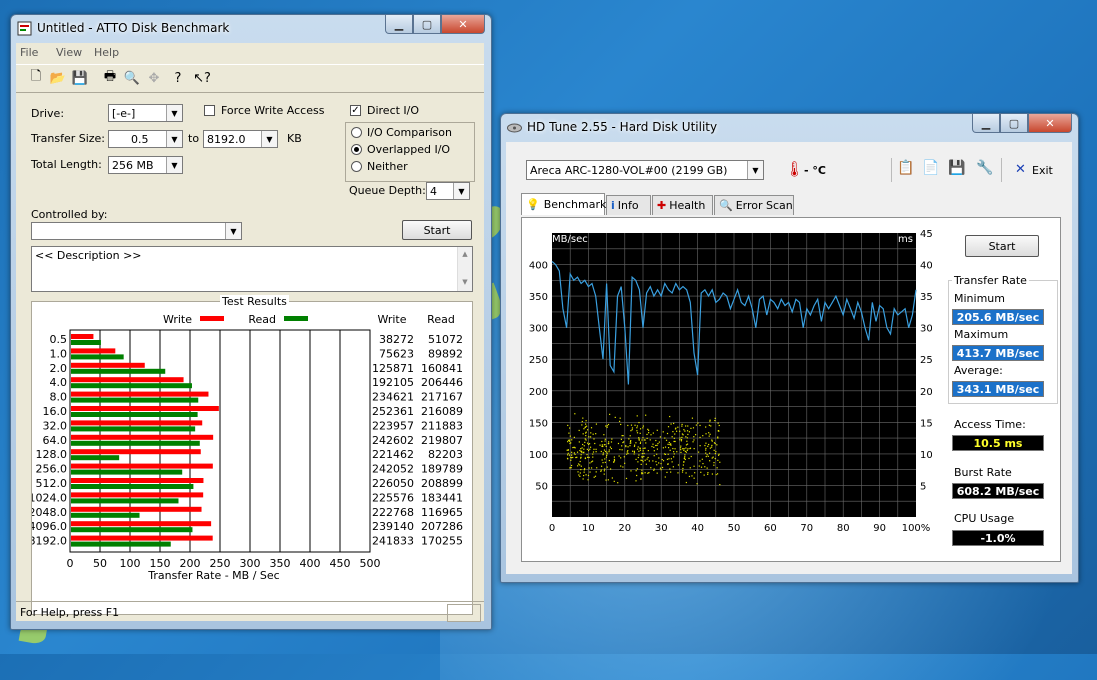  Describe the element at coordinates (356, 132) in the screenshot. I see `io-comparison-radio` at that location.